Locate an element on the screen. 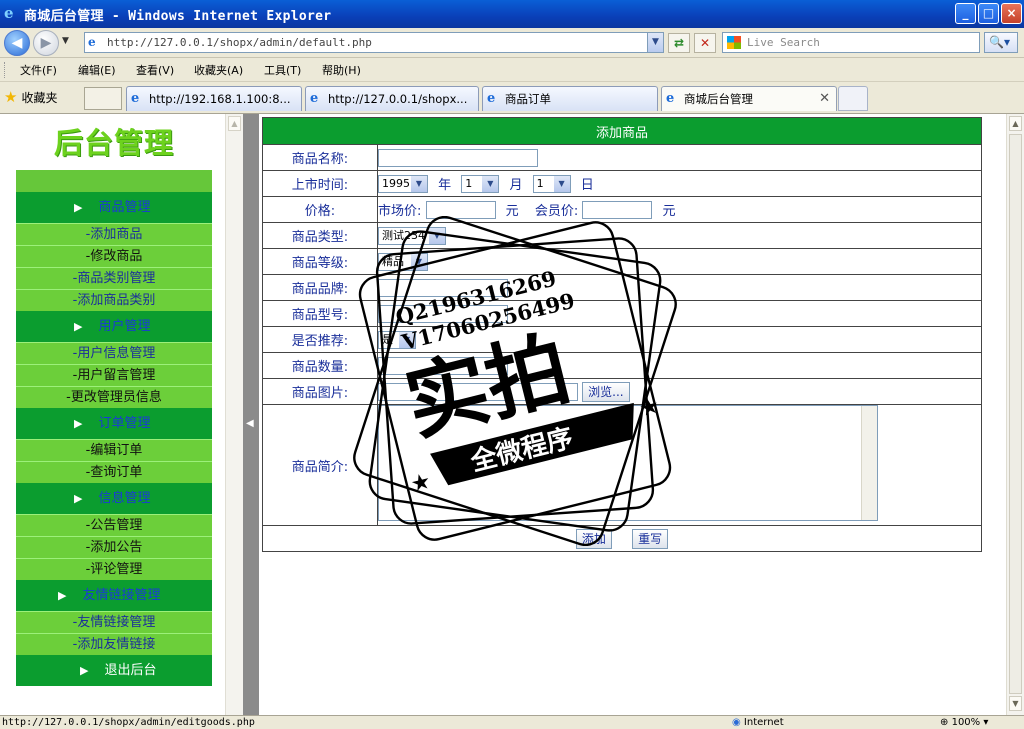 The image size is (1024, 729). close-window-button: × is located at coordinates (1011, 13).